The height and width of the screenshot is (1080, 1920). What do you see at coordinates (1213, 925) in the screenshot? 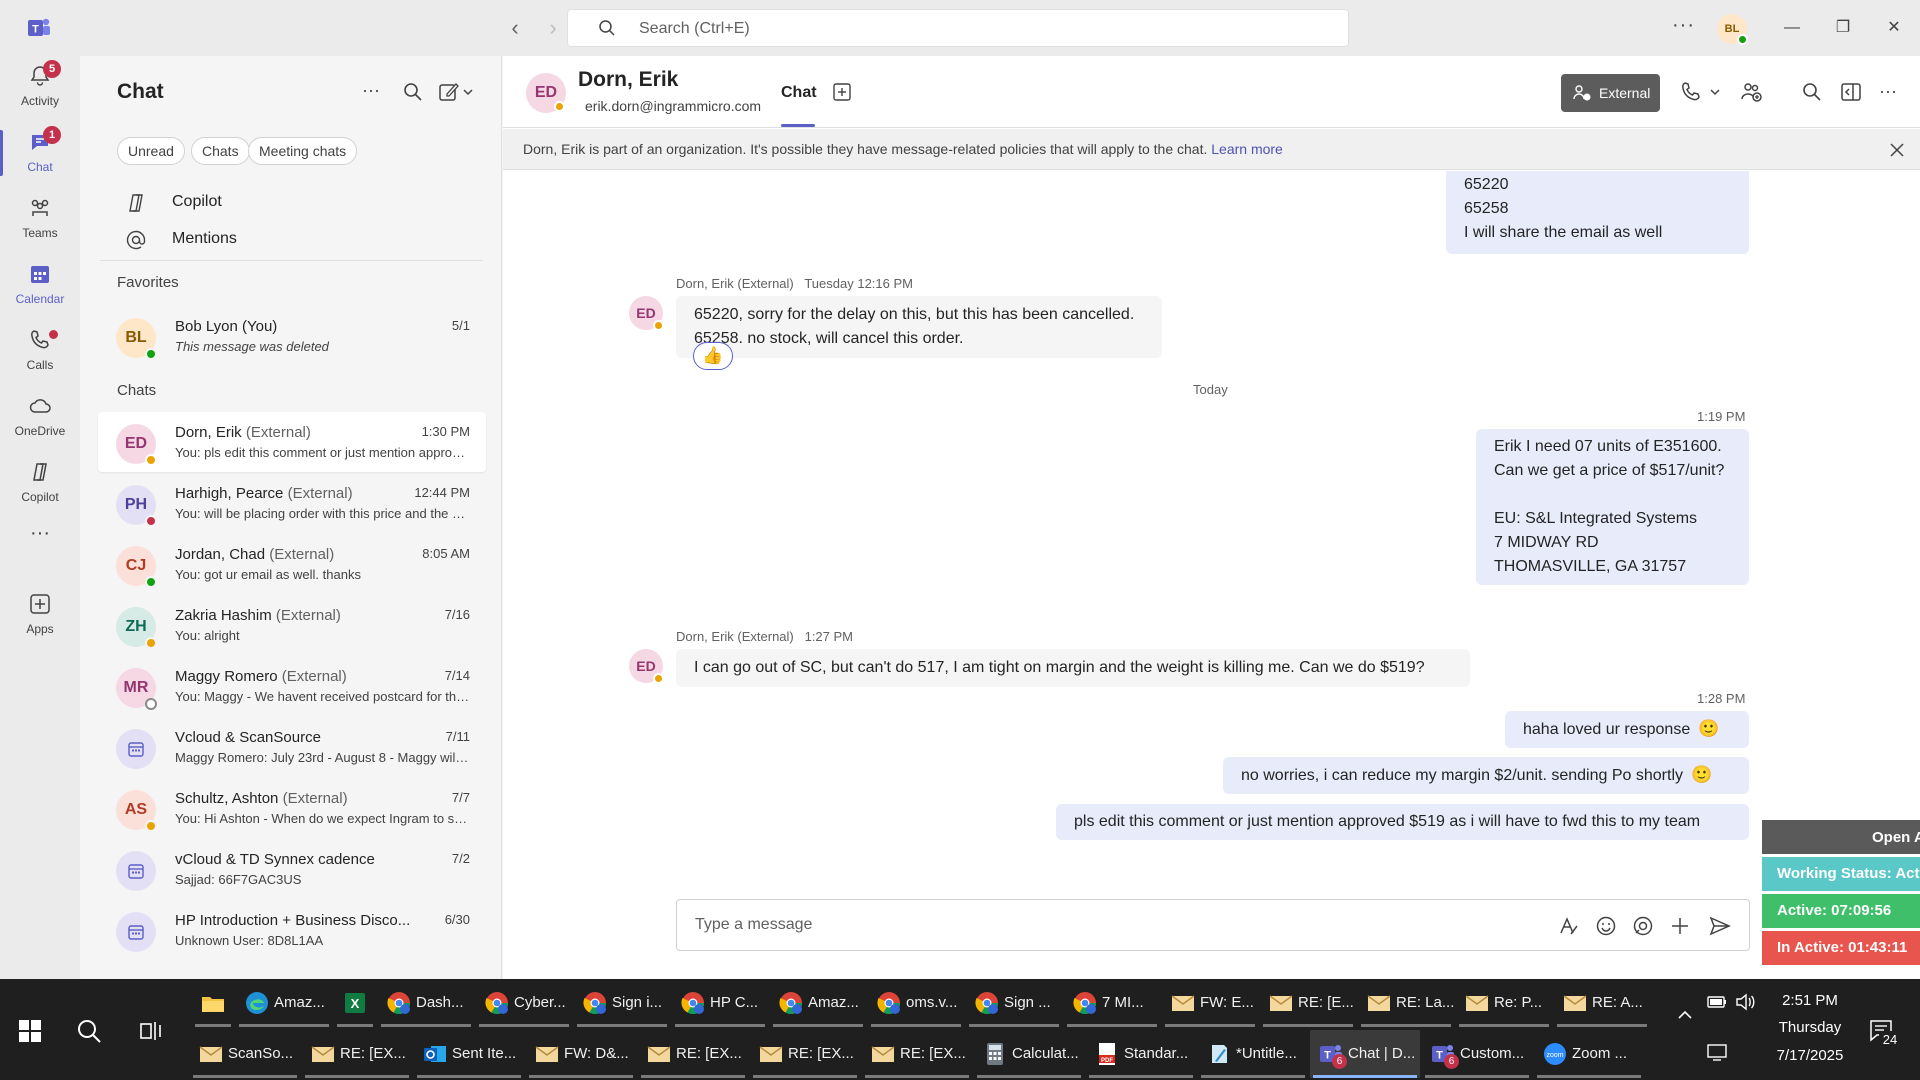
I see `message-composer: Type a message` at bounding box center [1213, 925].